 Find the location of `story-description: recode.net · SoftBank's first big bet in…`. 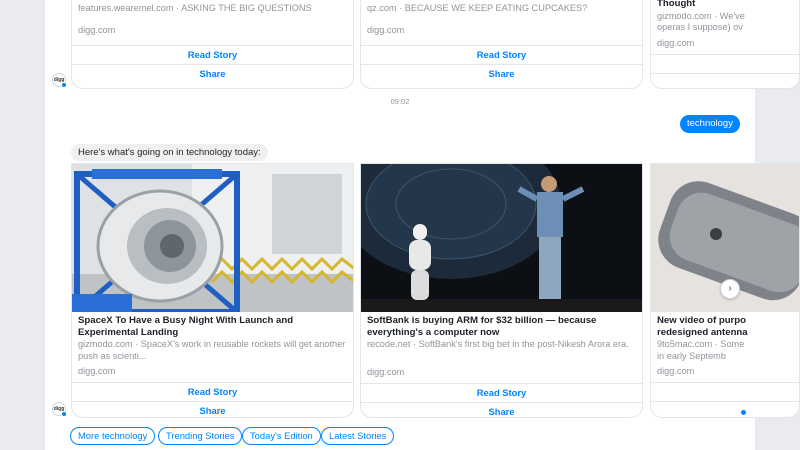

story-description: recode.net · SoftBank's first big bet in… is located at coordinates (498, 344).